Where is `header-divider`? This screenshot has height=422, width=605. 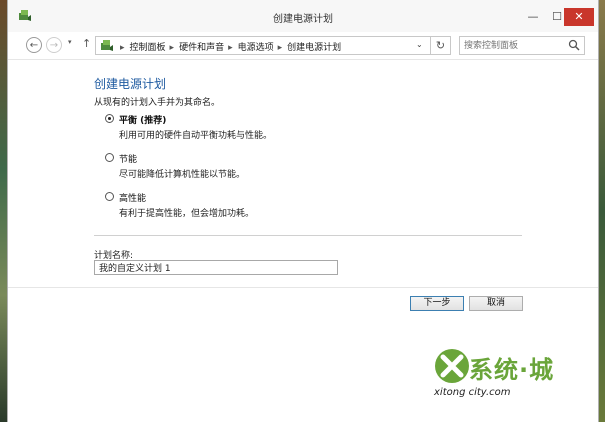 header-divider is located at coordinates (303, 59).